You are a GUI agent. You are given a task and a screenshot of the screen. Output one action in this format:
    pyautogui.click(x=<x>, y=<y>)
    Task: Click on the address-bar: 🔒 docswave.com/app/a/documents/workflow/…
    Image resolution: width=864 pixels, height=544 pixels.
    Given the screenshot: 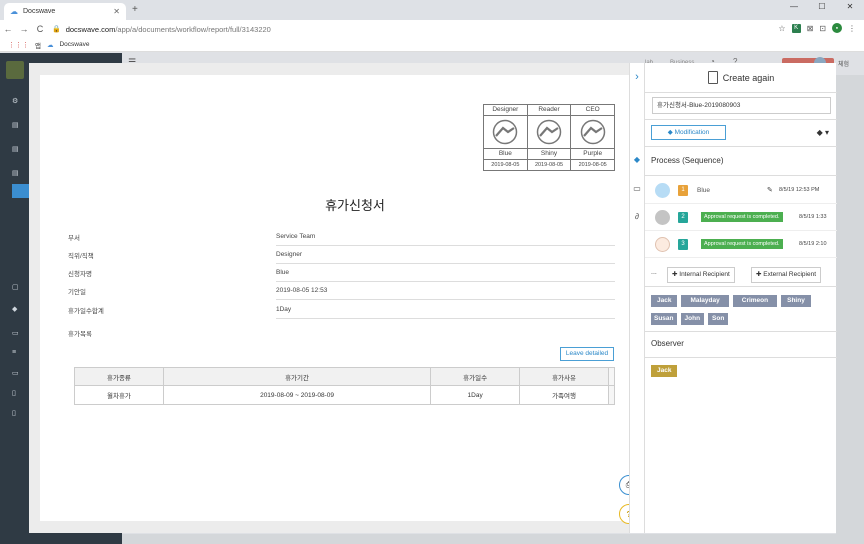 What is the action you would take?
    pyautogui.click(x=413, y=29)
    